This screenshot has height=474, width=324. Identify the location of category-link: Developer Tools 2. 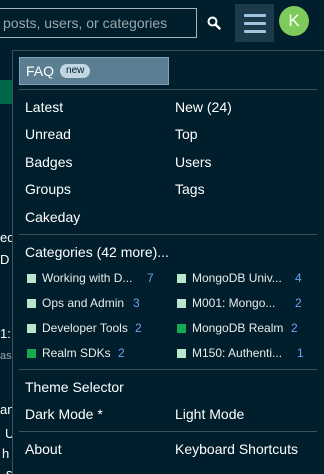
(97, 328).